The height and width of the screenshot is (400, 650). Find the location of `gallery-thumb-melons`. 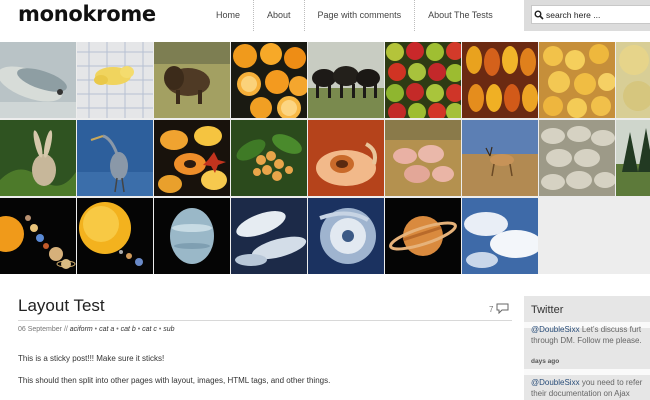

gallery-thumb-melons is located at coordinates (633, 80).